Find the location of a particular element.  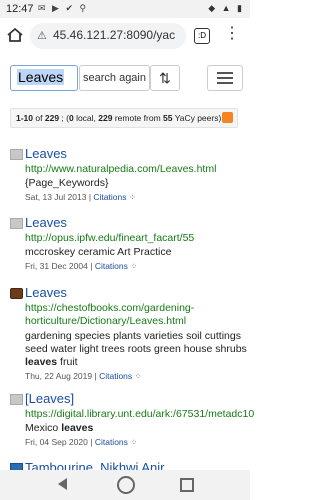

browser-toolbar: ⚠ 45.46.121.27:8090/yac :D ⋮ is located at coordinates (125, 36).